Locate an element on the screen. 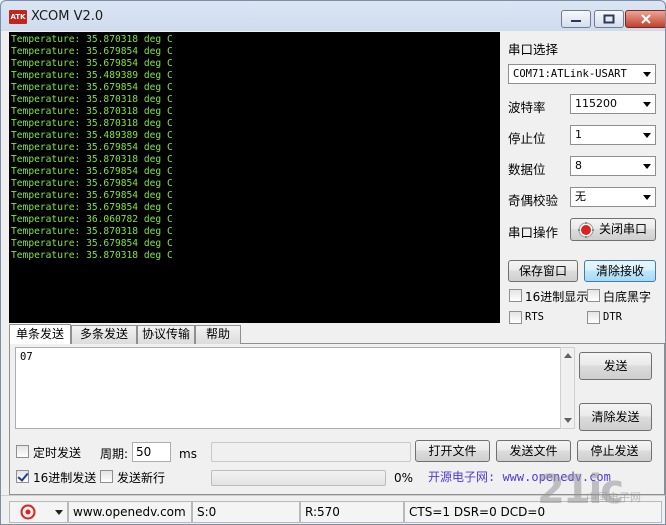 The height and width of the screenshot is (525, 666). send-progress-percent: 0% is located at coordinates (404, 478).